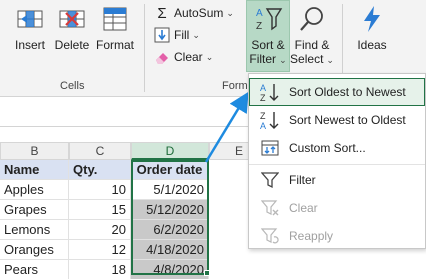 Image resolution: width=426 pixels, height=279 pixels. What do you see at coordinates (100, 269) in the screenshot?
I see `qty-cell: 18` at bounding box center [100, 269].